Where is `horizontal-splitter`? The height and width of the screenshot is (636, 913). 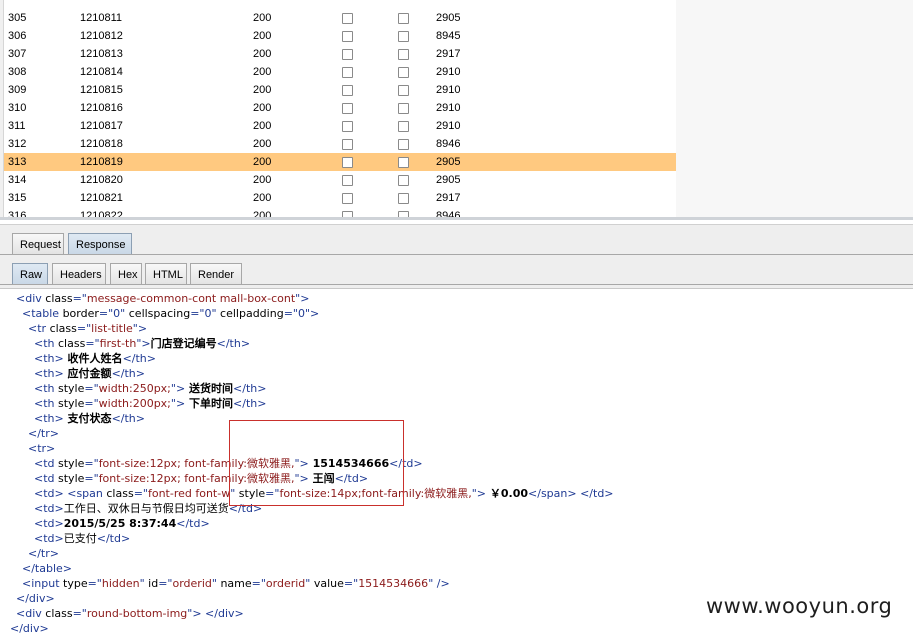
horizontal-splitter is located at coordinates (456, 218).